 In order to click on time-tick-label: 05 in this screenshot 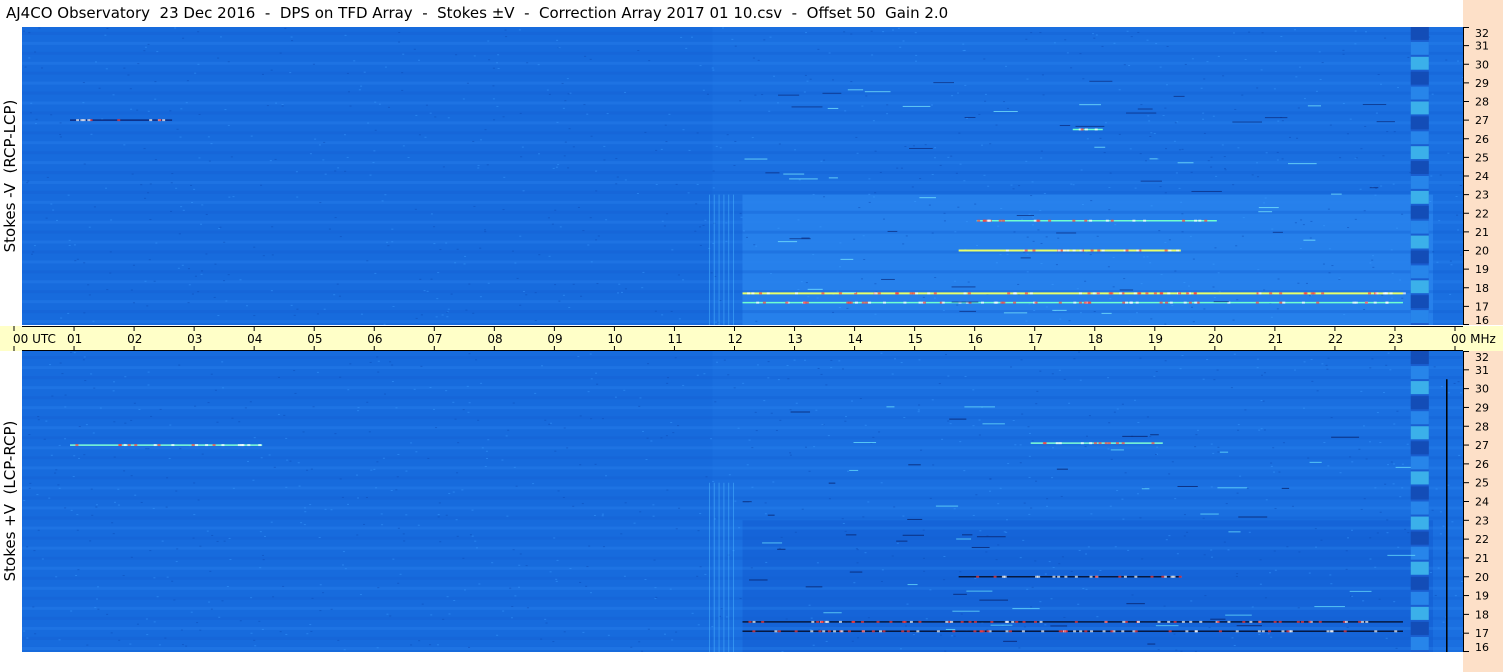, I will do `click(314, 339)`.